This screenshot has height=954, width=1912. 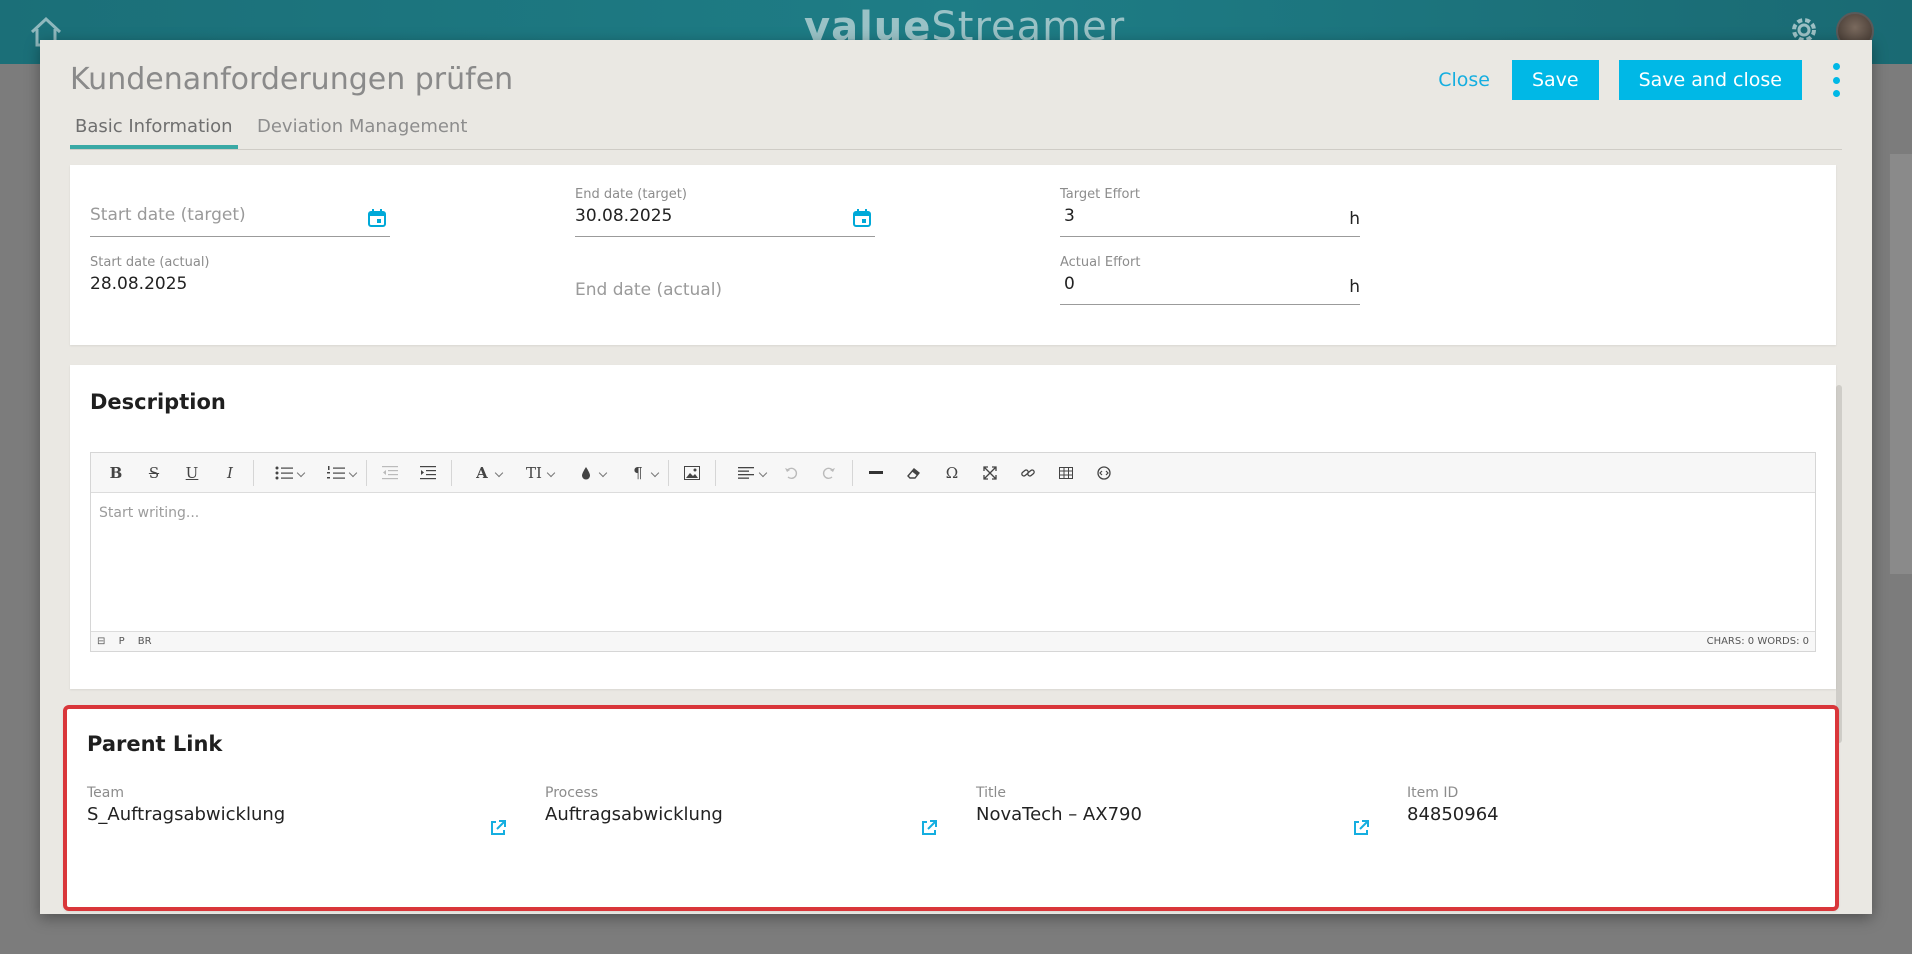 What do you see at coordinates (991, 793) in the screenshot?
I see `title-label: Title` at bounding box center [991, 793].